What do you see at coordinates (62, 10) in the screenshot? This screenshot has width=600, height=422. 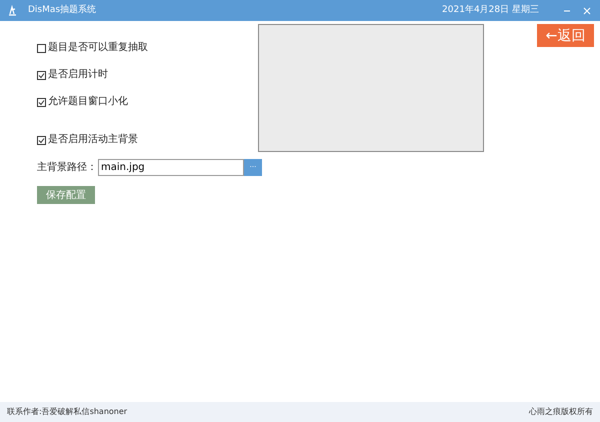 I see `window-title: DisMas抽题系统` at bounding box center [62, 10].